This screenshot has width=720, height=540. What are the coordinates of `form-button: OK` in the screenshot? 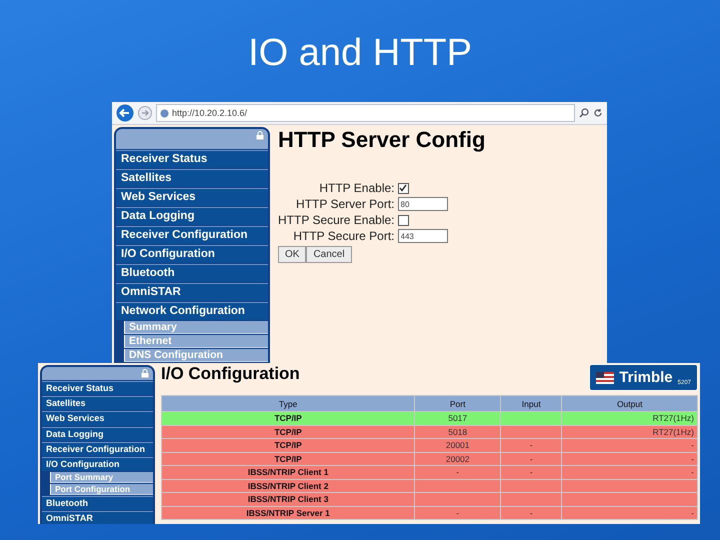 It's located at (292, 254).